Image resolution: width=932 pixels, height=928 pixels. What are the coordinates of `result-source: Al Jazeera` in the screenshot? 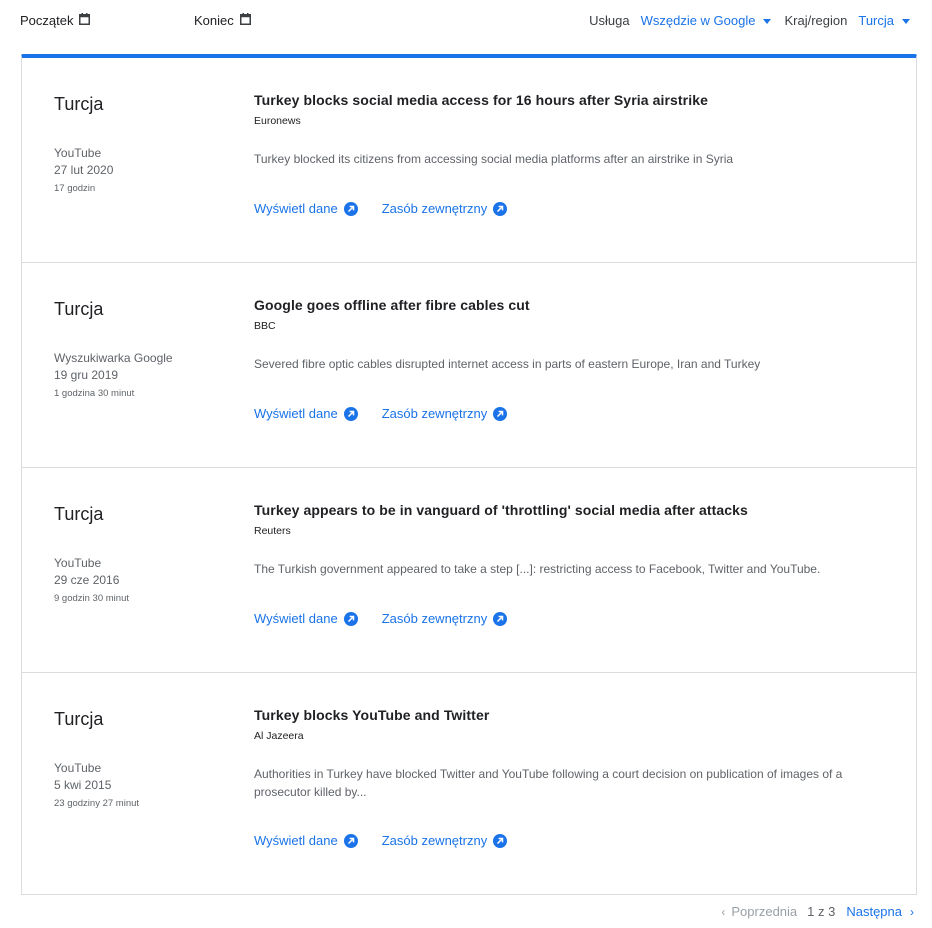 It's located at (279, 736).